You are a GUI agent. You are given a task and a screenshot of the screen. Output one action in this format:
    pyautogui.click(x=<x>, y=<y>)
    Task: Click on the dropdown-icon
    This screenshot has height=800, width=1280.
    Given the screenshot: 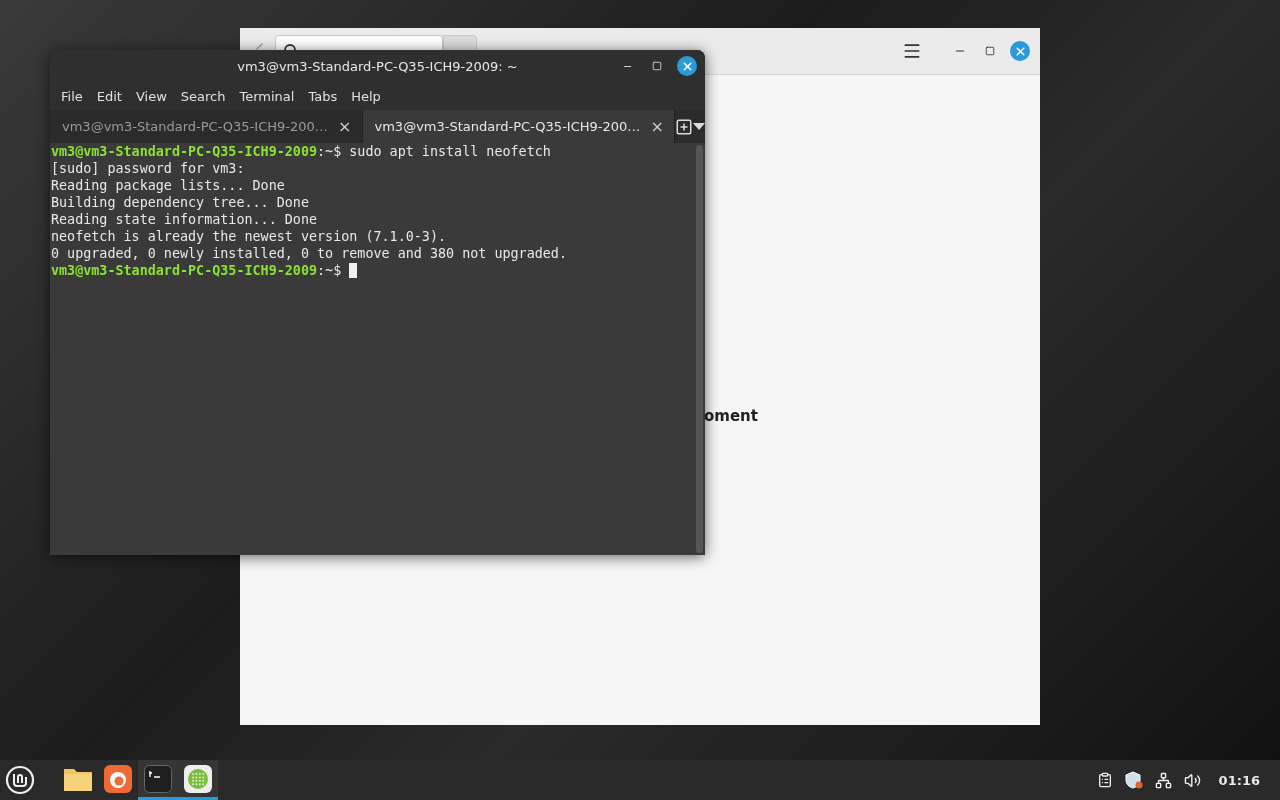 What is the action you would take?
    pyautogui.click(x=699, y=126)
    